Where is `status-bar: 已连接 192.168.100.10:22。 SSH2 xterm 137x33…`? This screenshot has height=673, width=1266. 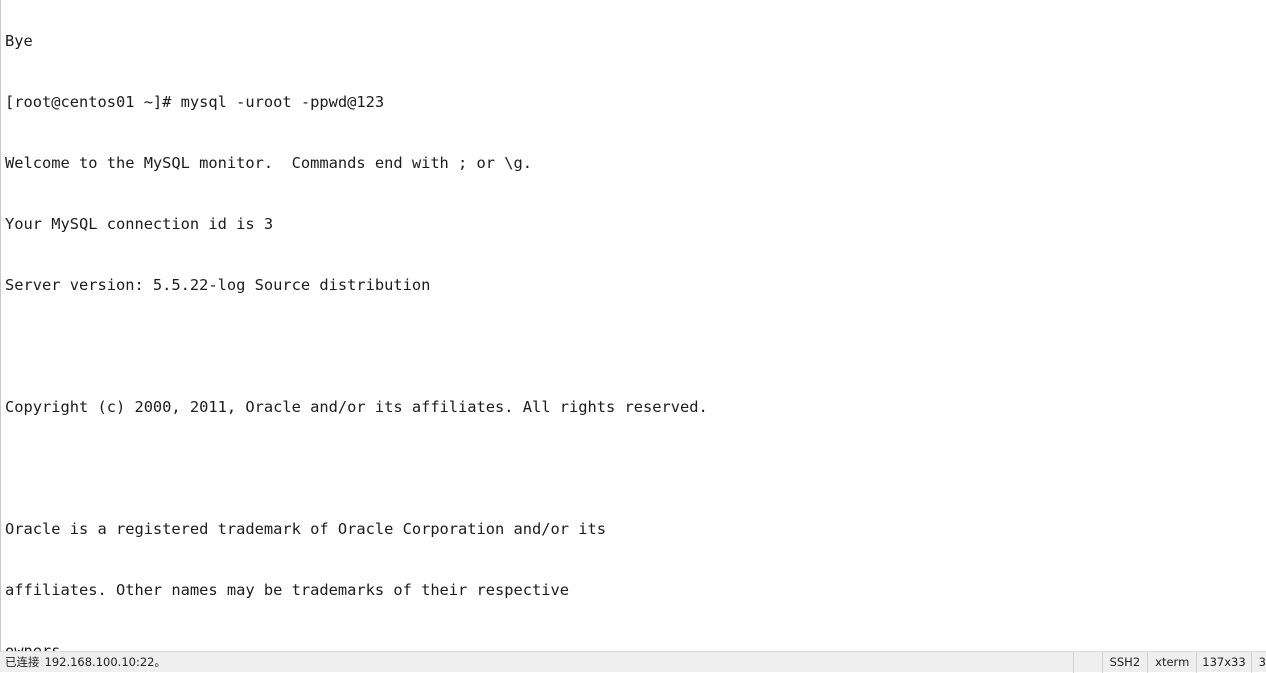
status-bar: 已连接 192.168.100.10:22。 SSH2 xterm 137x33… is located at coordinates (633, 662).